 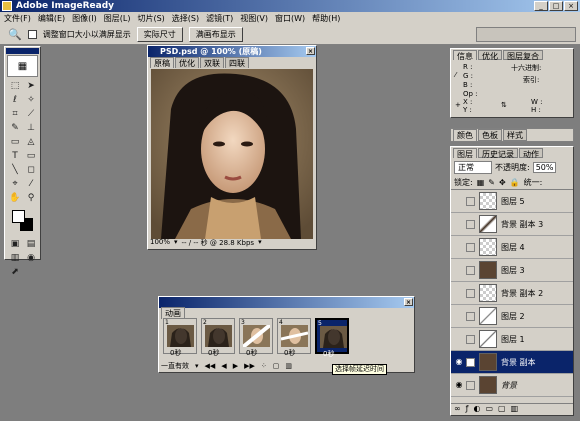 What do you see at coordinates (457, 409) in the screenshot?
I see `link-icon: ∞` at bounding box center [457, 409].